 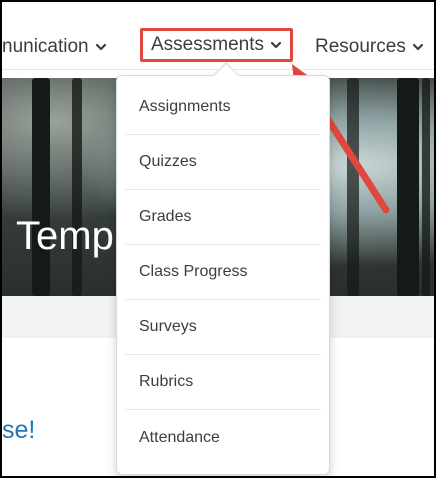 I want to click on menu-item-grades: Grades, so click(x=223, y=217).